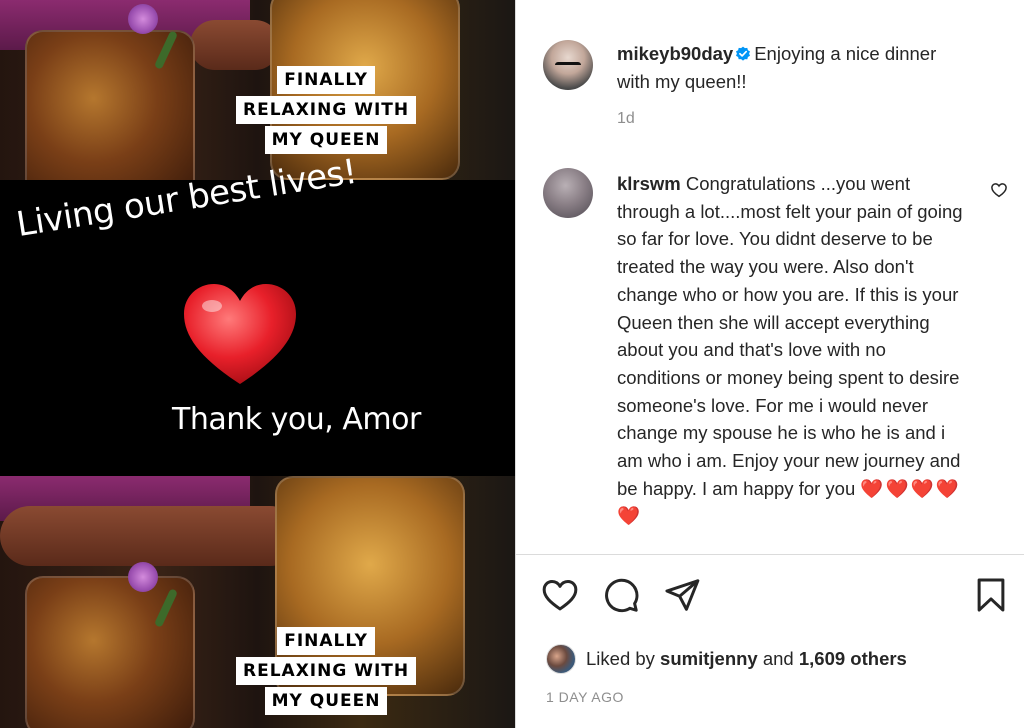 The height and width of the screenshot is (728, 1024). Describe the element at coordinates (143, 19) in the screenshot. I see `flower-top` at that location.